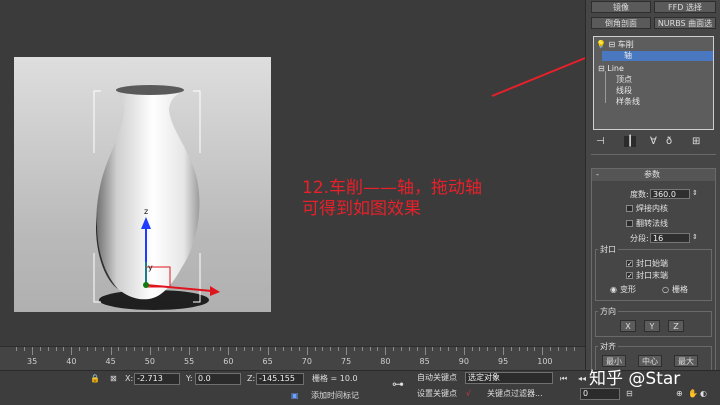  I want to click on stack-item-spline: 样条线, so click(628, 102).